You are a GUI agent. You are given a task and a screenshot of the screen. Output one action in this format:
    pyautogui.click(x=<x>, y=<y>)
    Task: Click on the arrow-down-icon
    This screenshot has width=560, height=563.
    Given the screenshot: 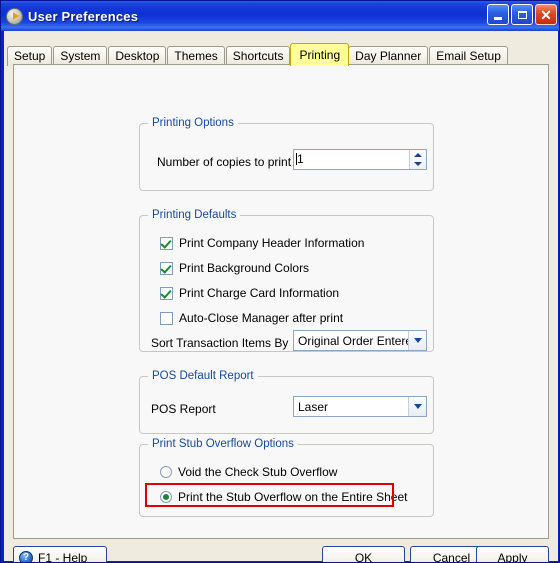 What is the action you would take?
    pyautogui.click(x=418, y=164)
    